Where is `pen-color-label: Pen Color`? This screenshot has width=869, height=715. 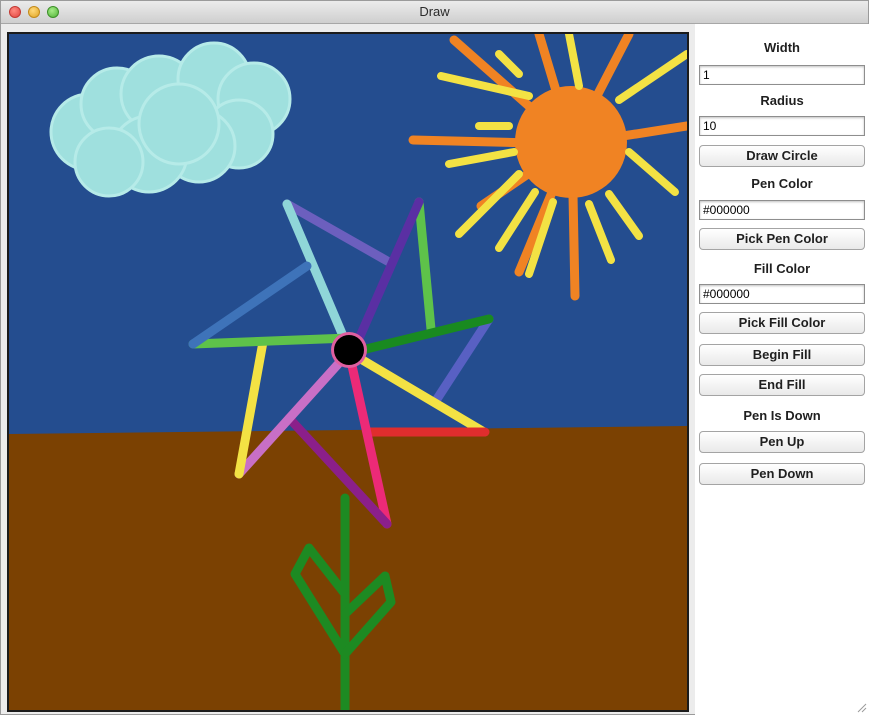 pen-color-label: Pen Color is located at coordinates (782, 183).